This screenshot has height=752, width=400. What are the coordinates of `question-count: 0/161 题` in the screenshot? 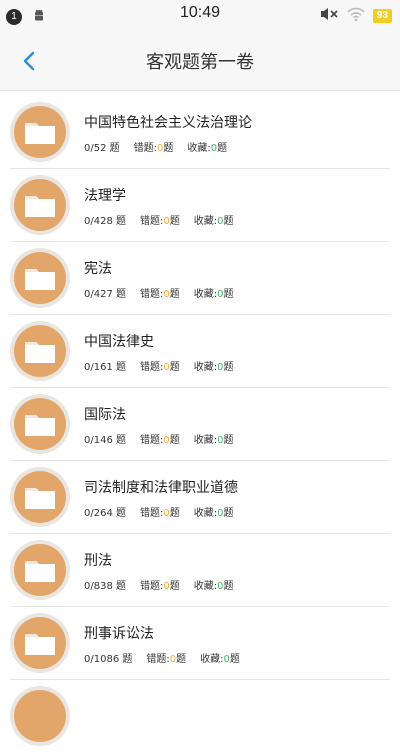 It's located at (105, 367).